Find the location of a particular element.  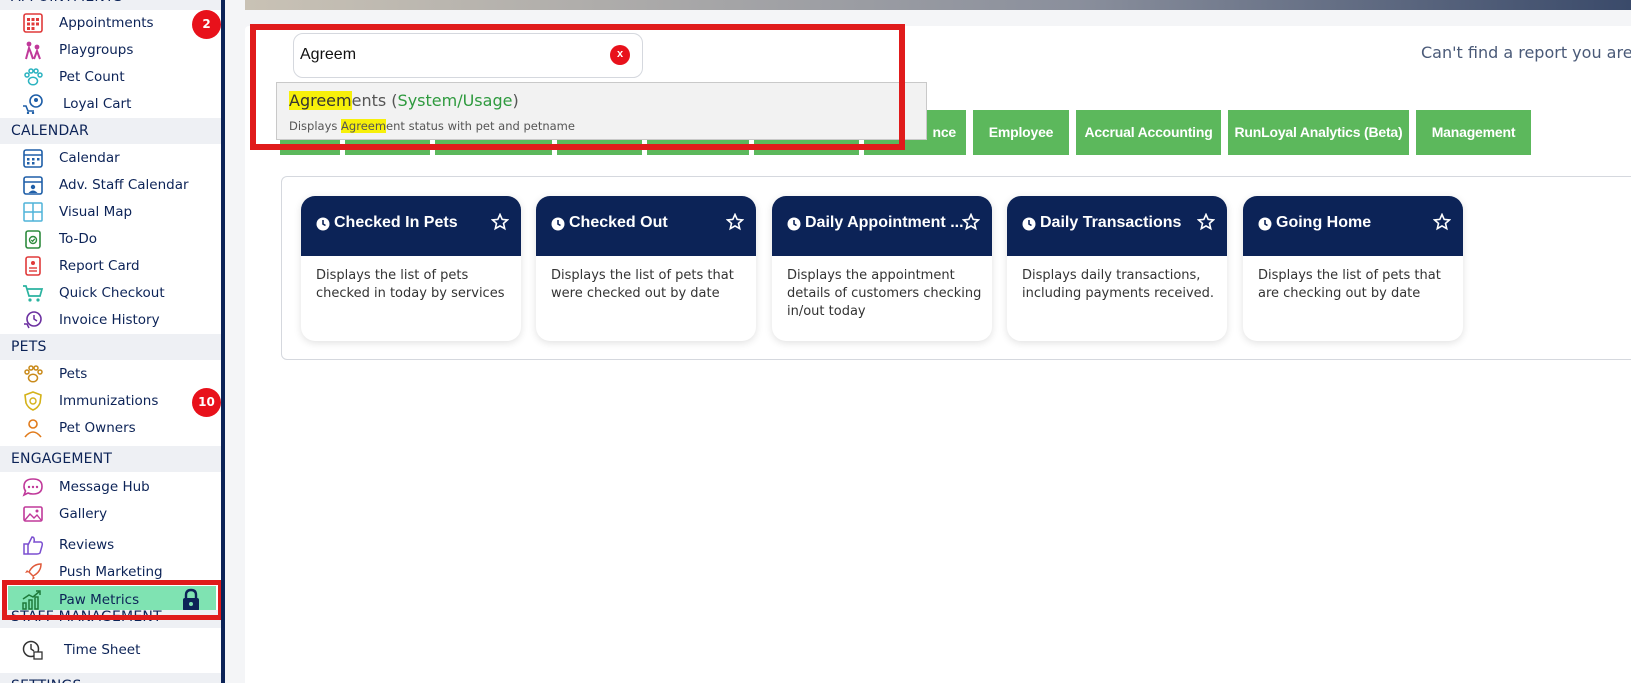

sidebar-item-quick-checkout: Quick Checkout is located at coordinates (110, 292).